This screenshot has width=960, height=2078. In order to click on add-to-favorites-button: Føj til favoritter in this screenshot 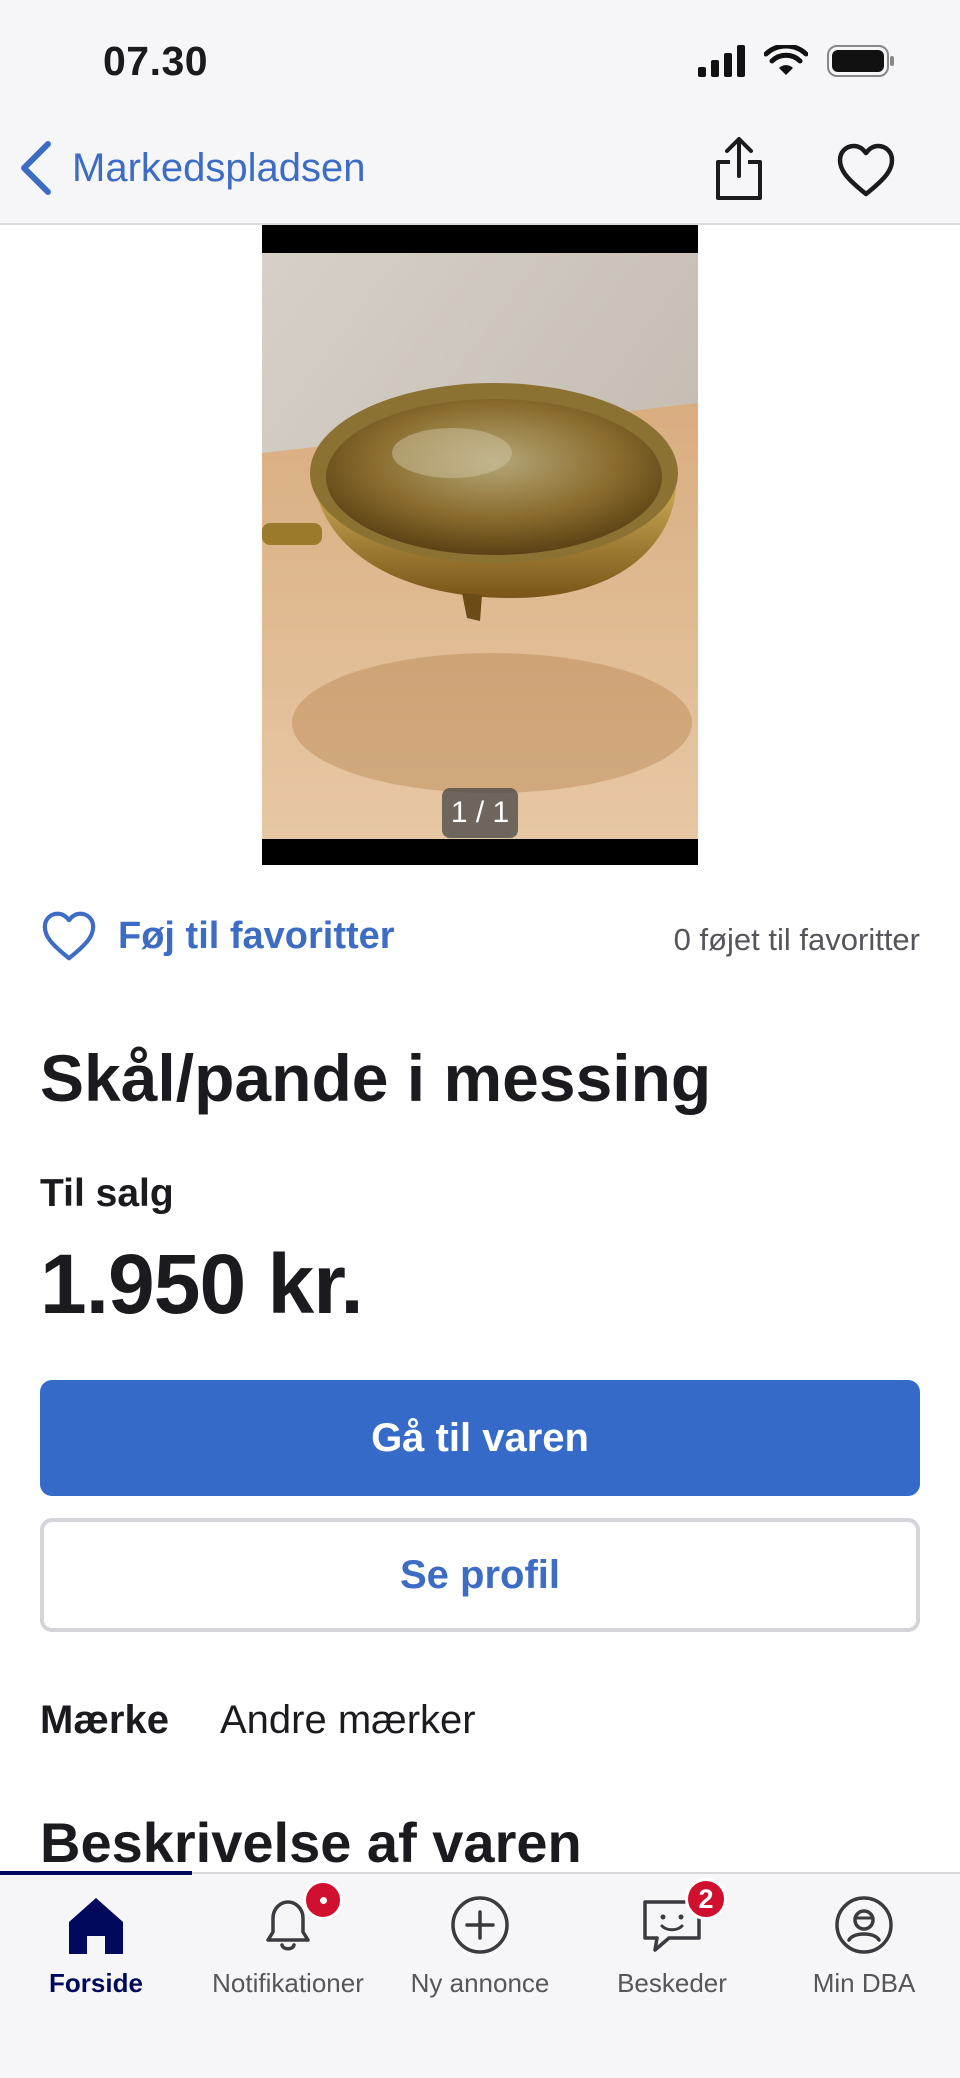, I will do `click(217, 936)`.